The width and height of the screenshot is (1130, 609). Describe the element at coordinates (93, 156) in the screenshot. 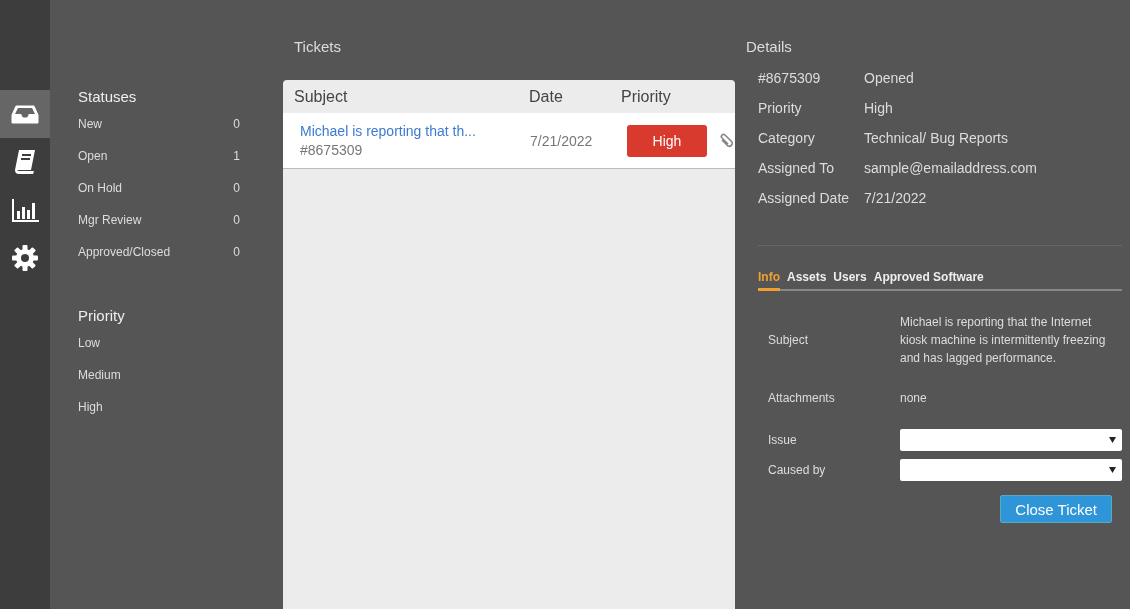

I see `status-filter: Open` at that location.